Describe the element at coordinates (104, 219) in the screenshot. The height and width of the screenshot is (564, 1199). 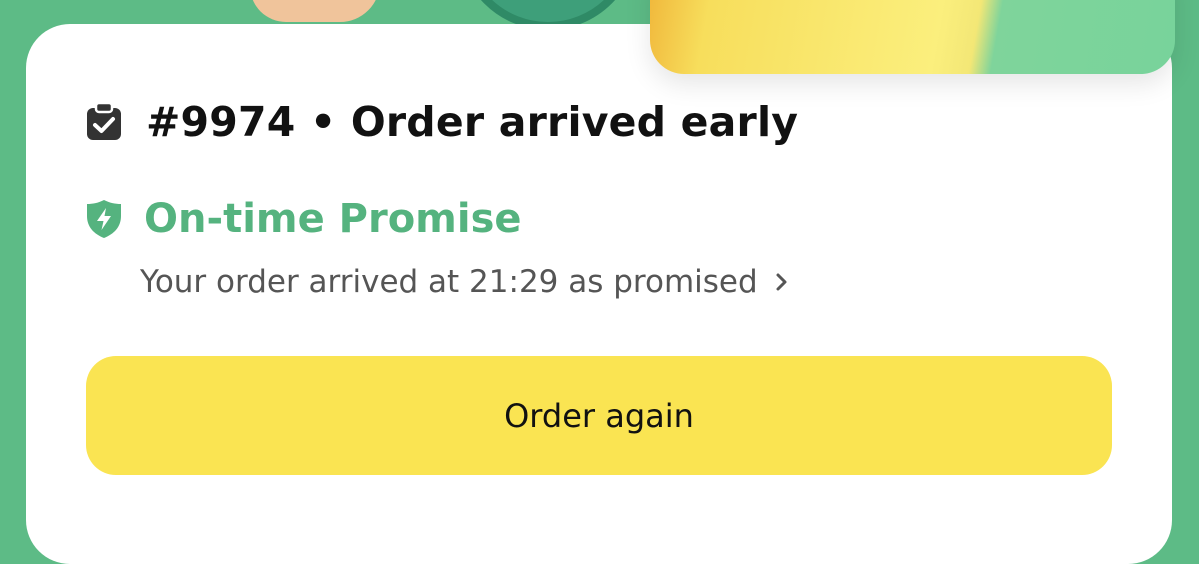
I see `shield-bolt-icon` at that location.